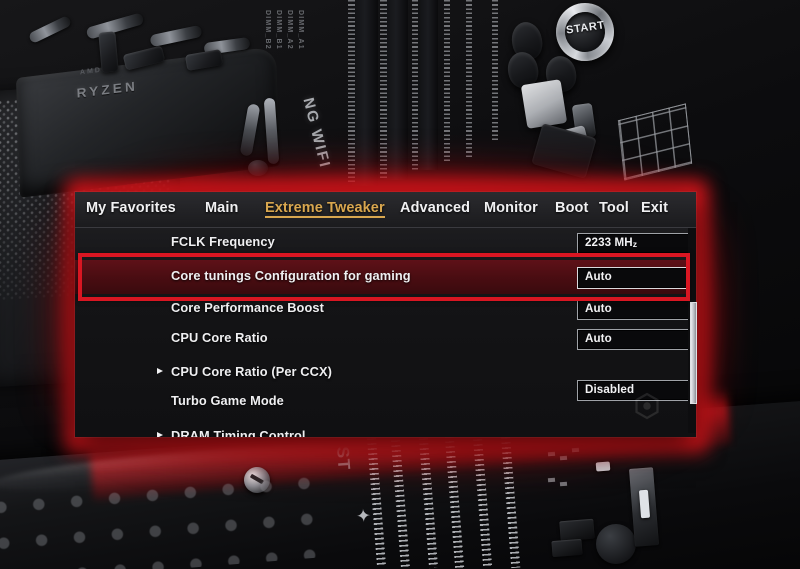 This screenshot has width=800, height=569. I want to click on setting-label: CPU Core Ratio (Per CCX), so click(251, 371).